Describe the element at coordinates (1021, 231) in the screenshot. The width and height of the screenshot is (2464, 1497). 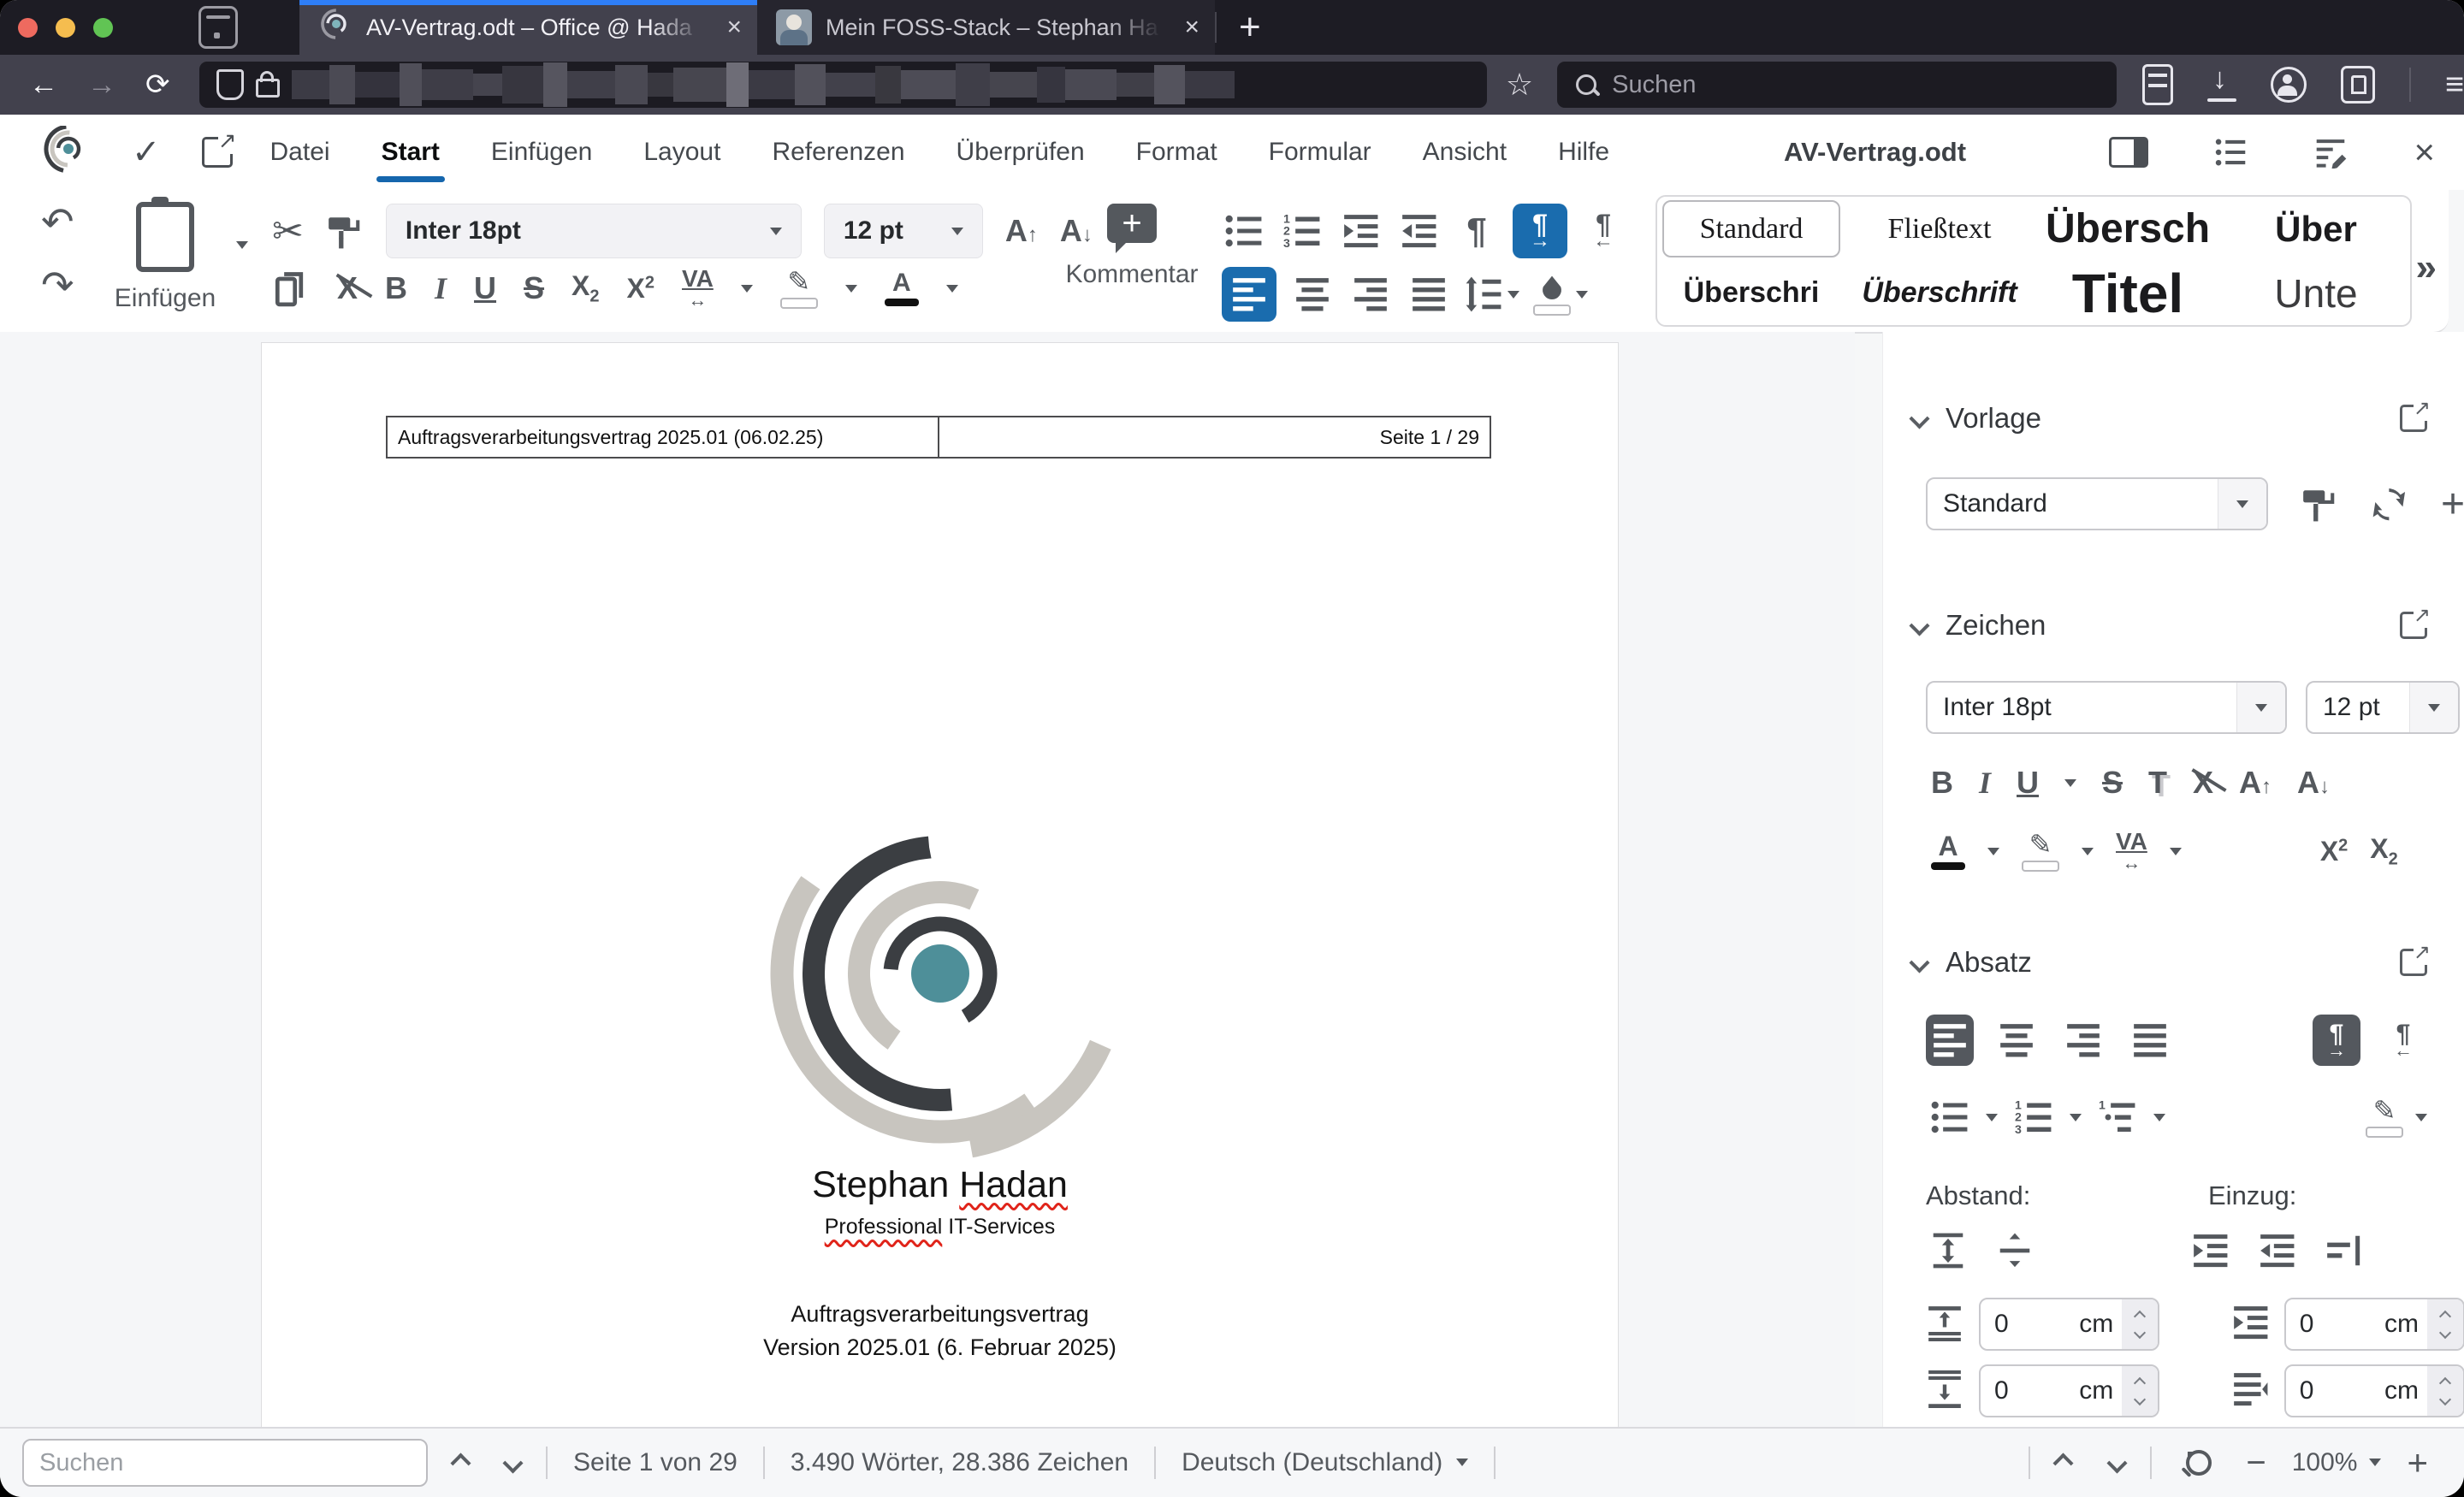
I see `grow-font-button: A↑` at that location.